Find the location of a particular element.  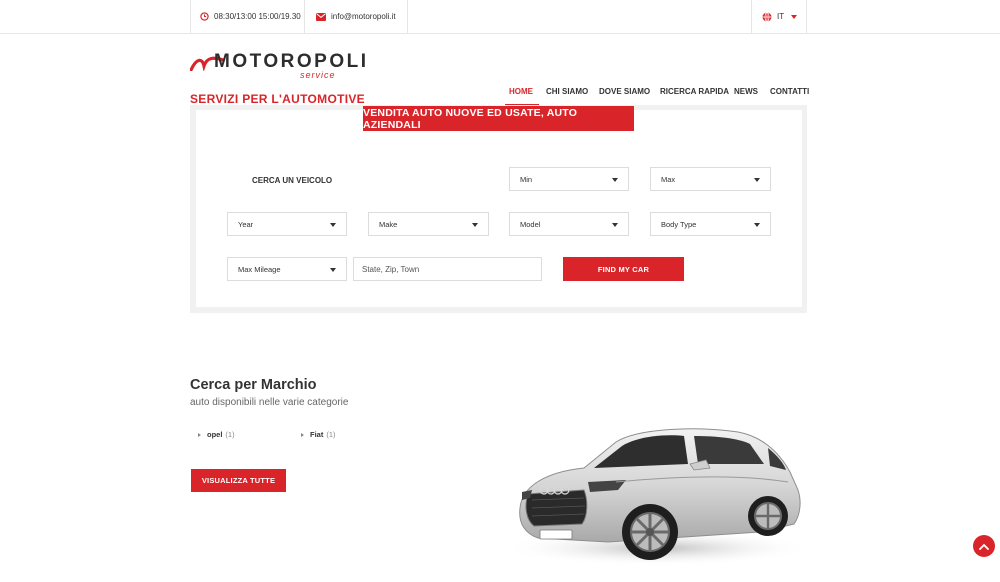

body-type-select: Body Type is located at coordinates (710, 224).